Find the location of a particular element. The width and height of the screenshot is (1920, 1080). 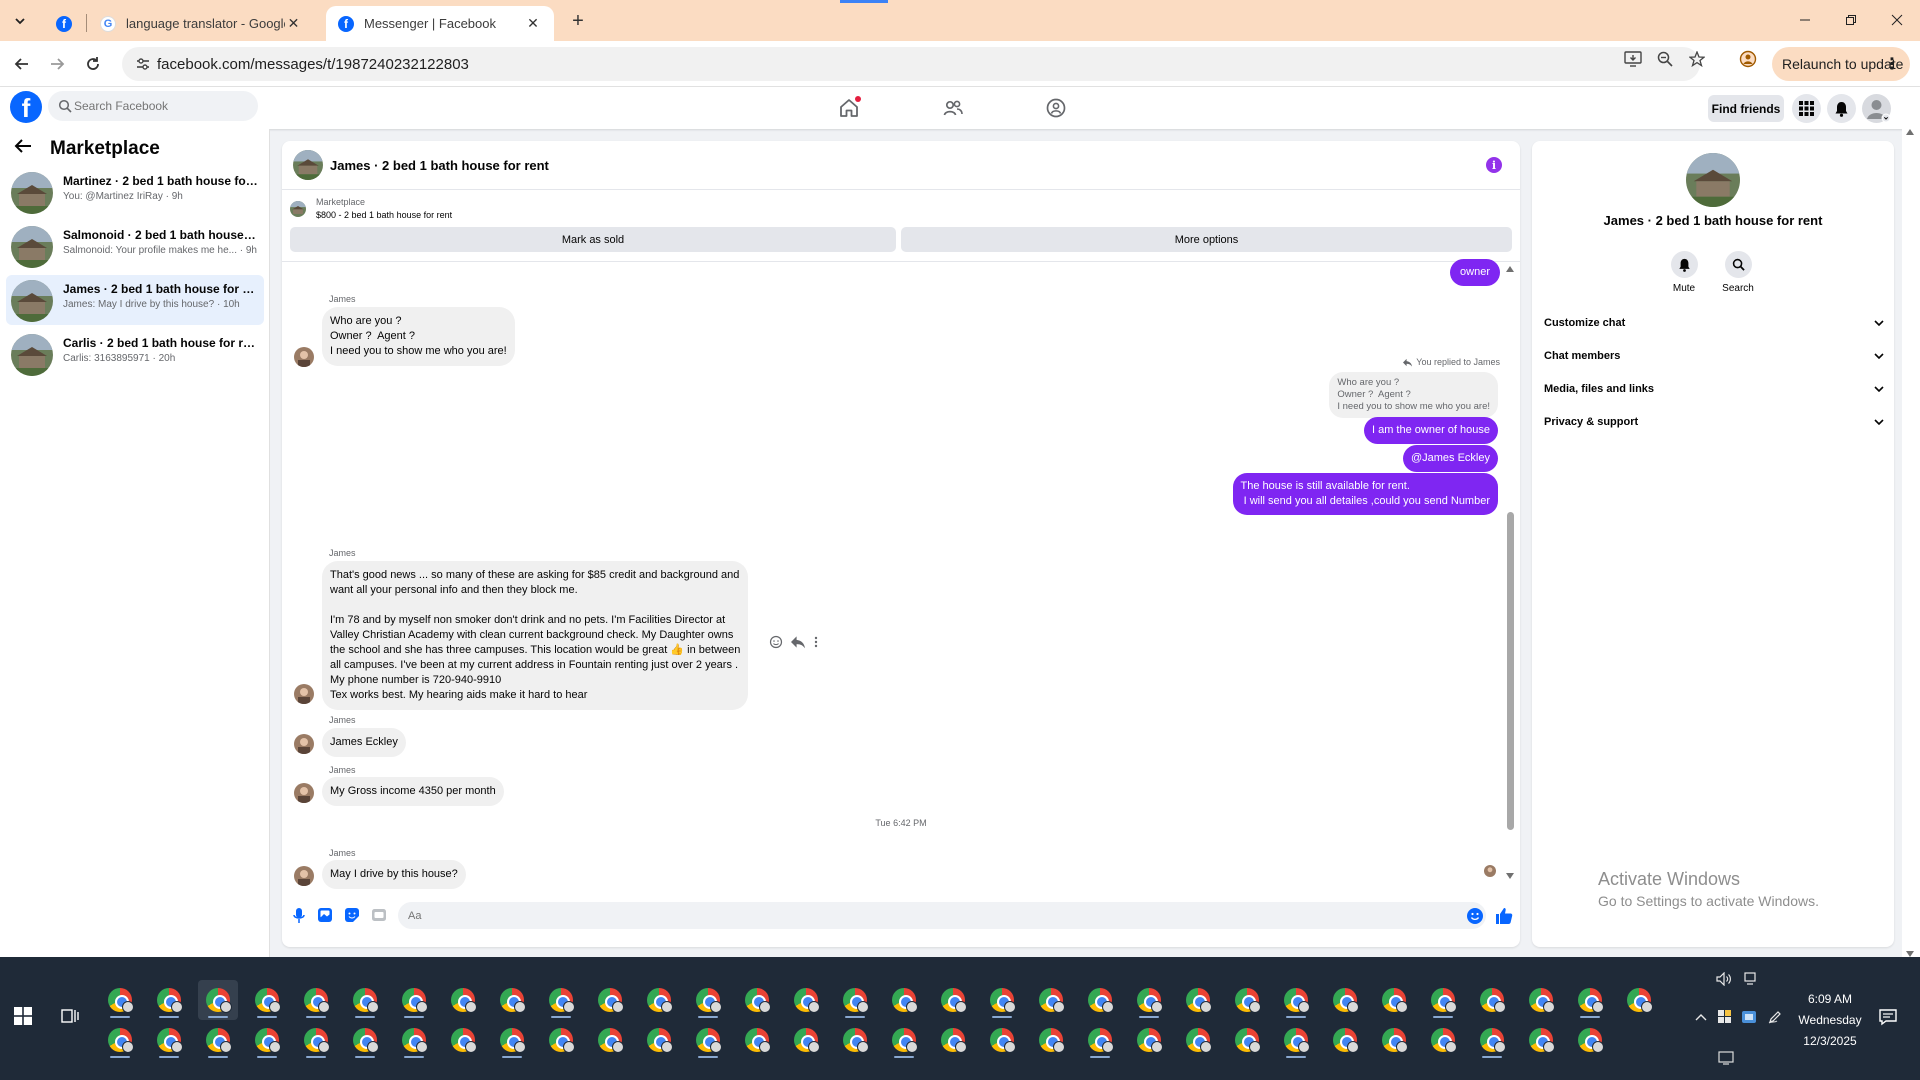

new-tab-button: + is located at coordinates (578, 21).